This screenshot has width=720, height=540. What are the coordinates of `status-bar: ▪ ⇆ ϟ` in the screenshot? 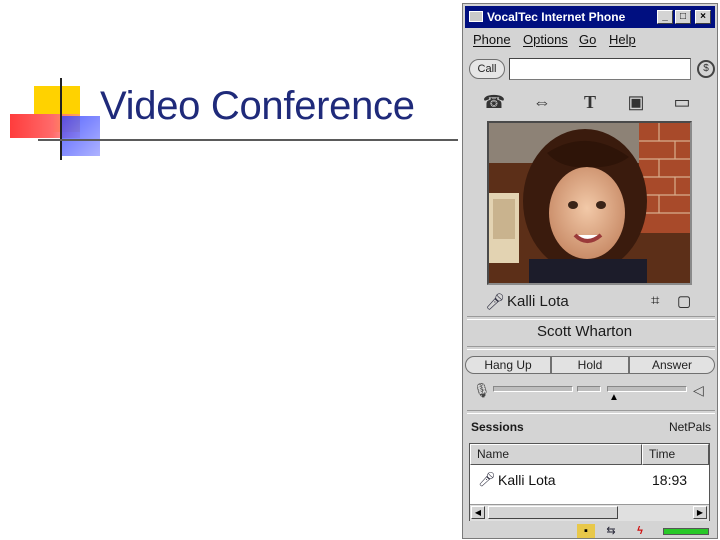 It's located at (590, 531).